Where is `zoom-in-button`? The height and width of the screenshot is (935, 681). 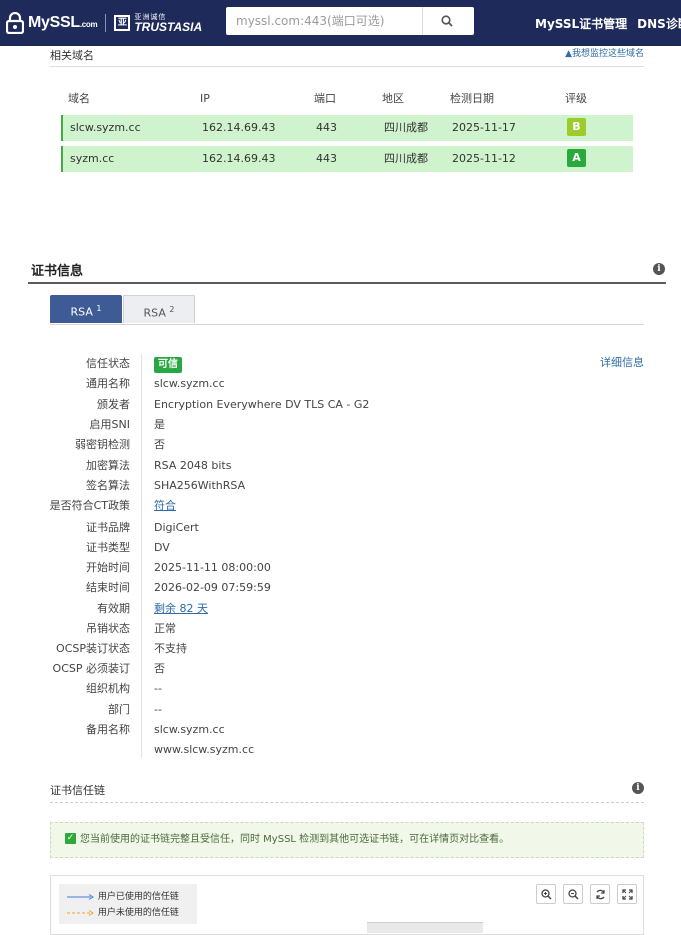
zoom-in-button is located at coordinates (546, 894).